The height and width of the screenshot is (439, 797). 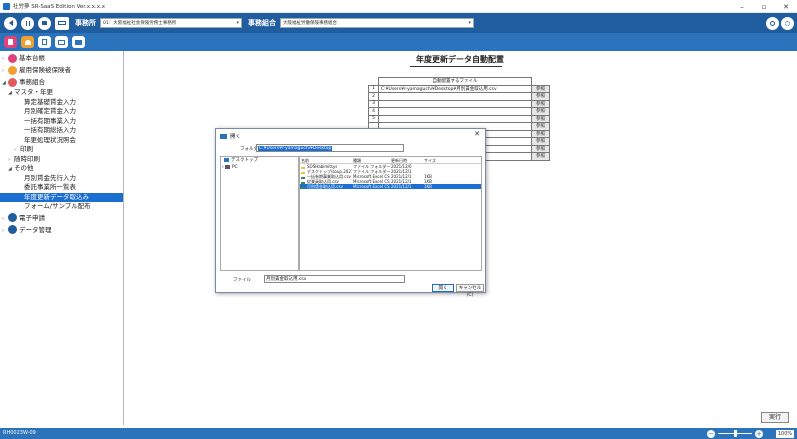 What do you see at coordinates (171, 23) in the screenshot?
I see `office-select: 01：大阪福祉社会保険労務士事務所` at bounding box center [171, 23].